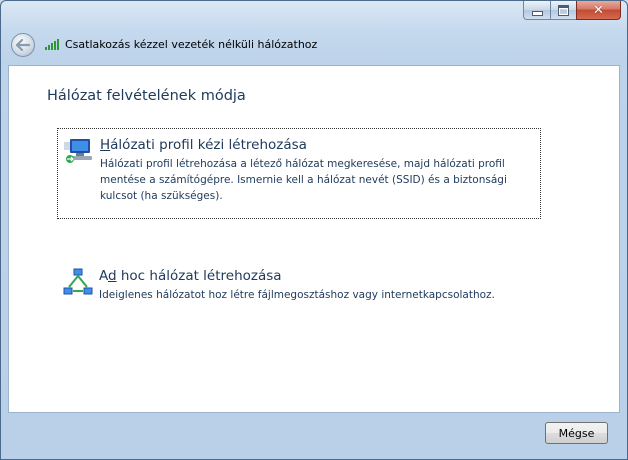 Image resolution: width=628 pixels, height=460 pixels. I want to click on maximize-button, so click(563, 10).